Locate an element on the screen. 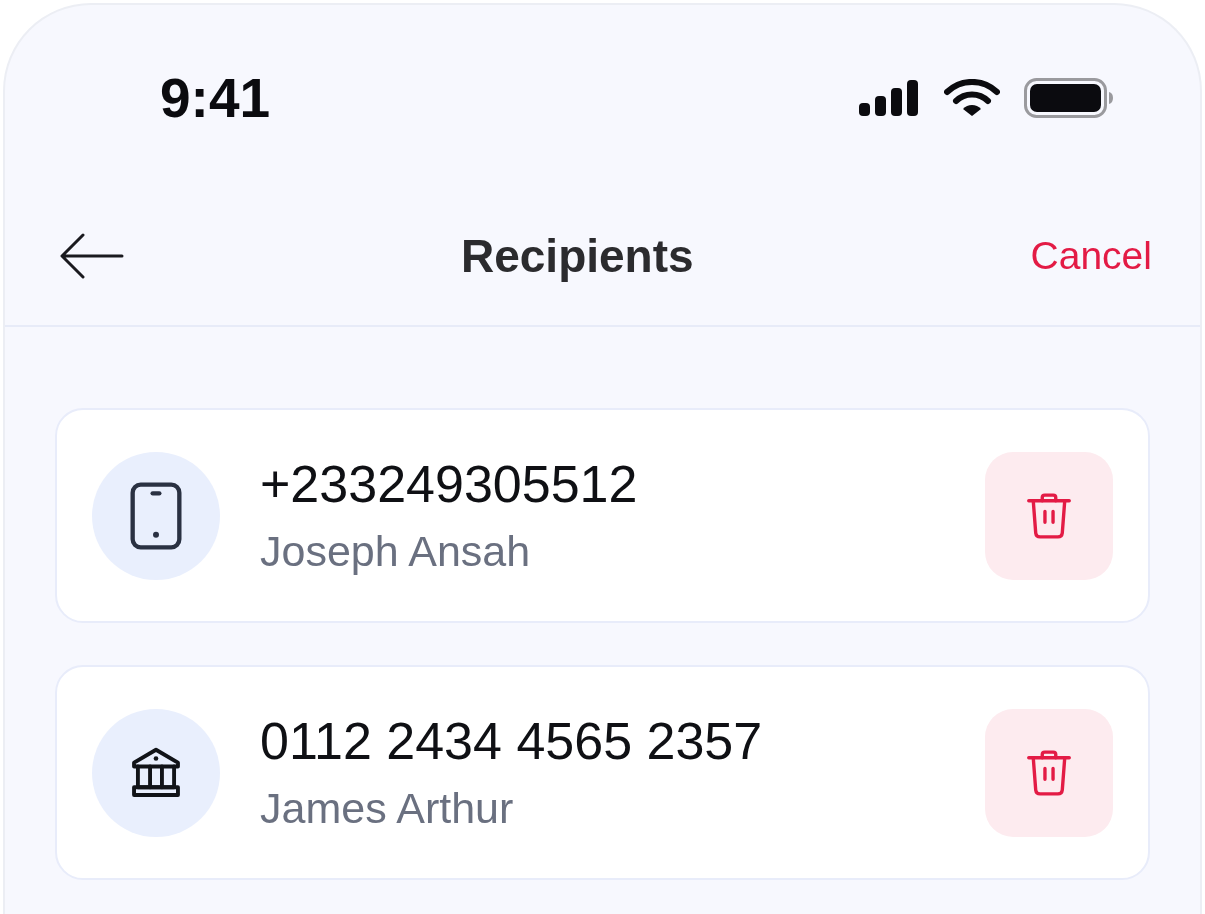 Image resolution: width=1205 pixels, height=914 pixels. back-arrow-icon is located at coordinates (92, 255).